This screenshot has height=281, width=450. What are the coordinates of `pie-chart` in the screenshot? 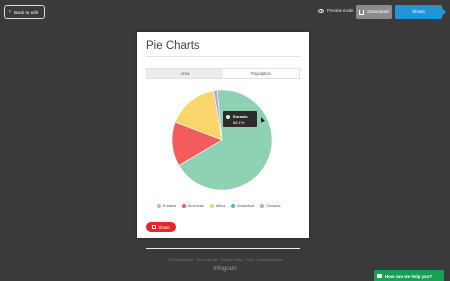 It's located at (222, 140).